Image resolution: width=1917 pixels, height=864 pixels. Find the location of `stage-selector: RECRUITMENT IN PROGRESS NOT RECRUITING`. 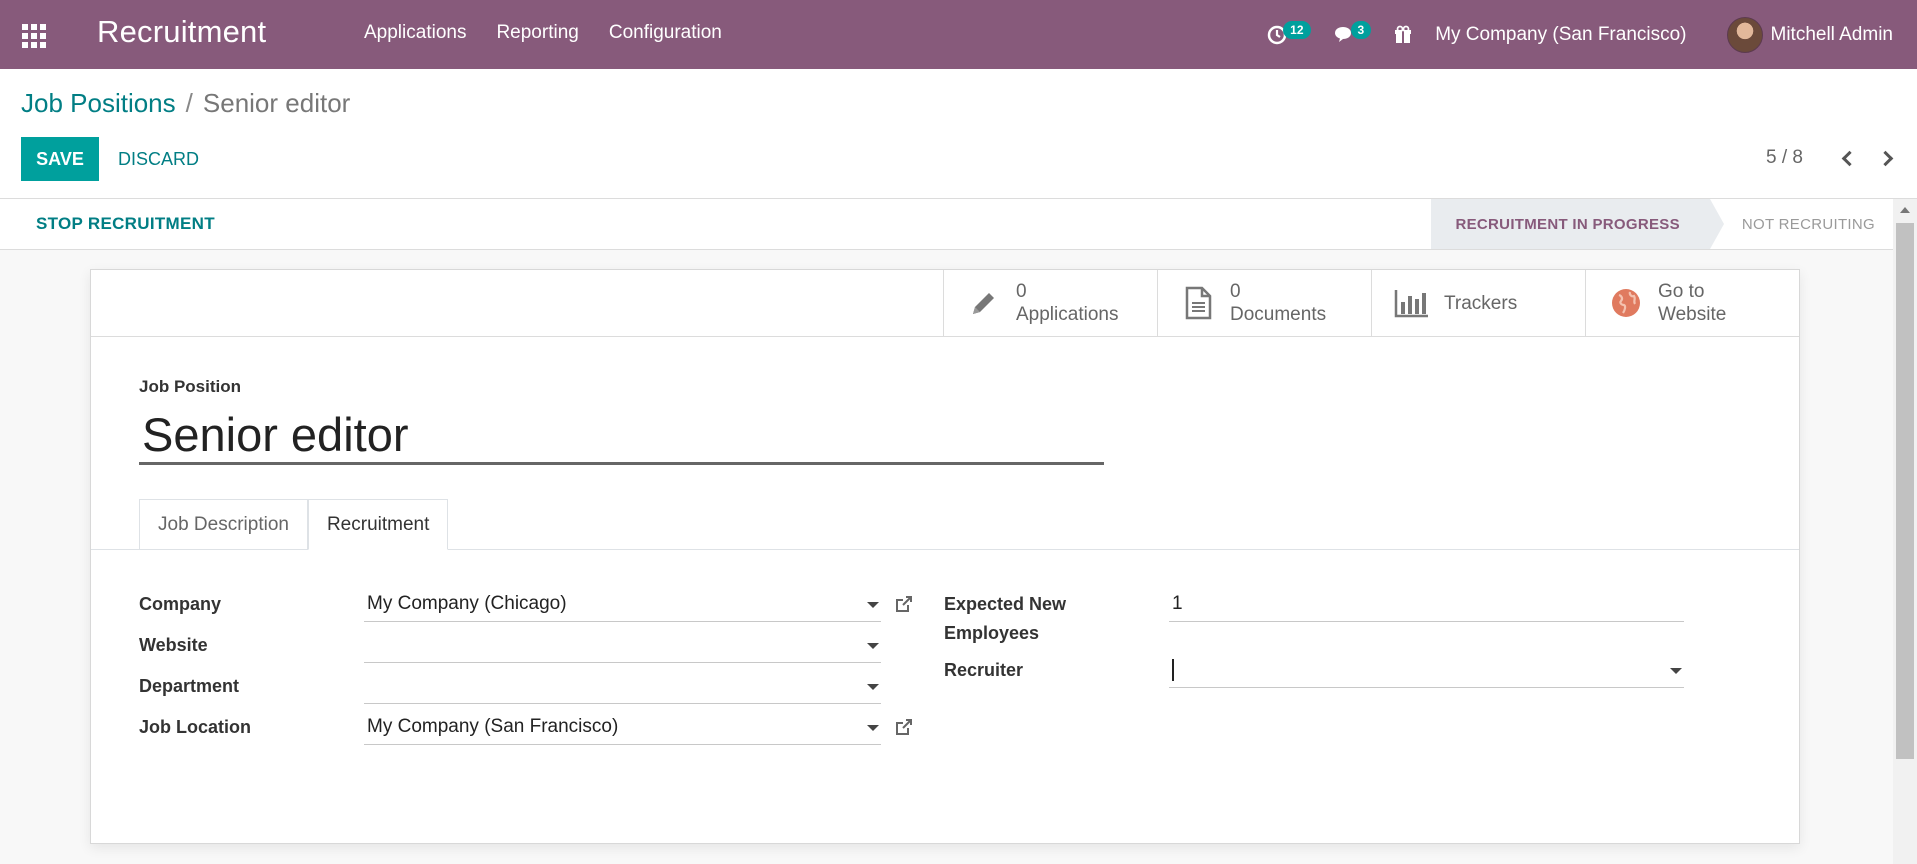

stage-selector: RECRUITMENT IN PROGRESS NOT RECRUITING is located at coordinates (1662, 224).